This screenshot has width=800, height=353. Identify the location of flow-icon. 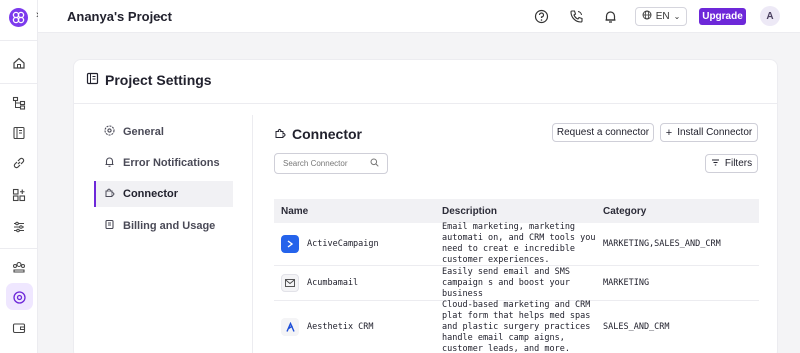
(19, 103).